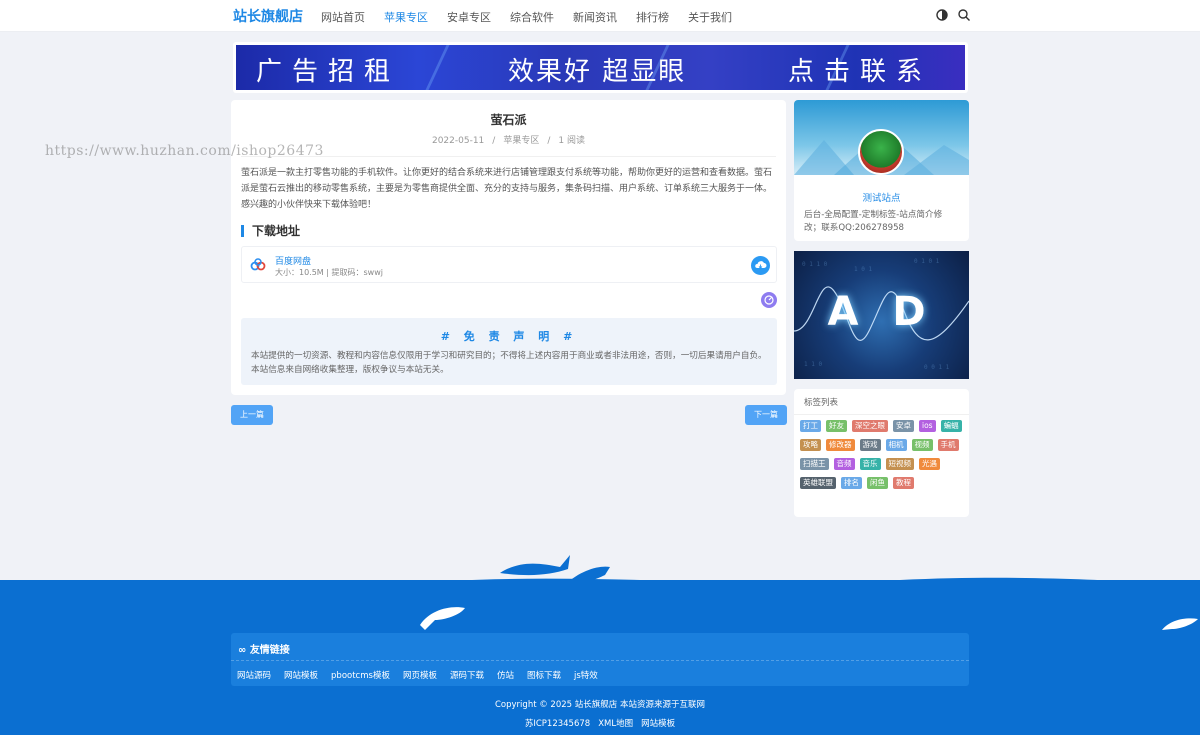 This screenshot has height=735, width=1200. What do you see at coordinates (532, 17) in the screenshot?
I see `nav-item-software: 综合软件` at bounding box center [532, 17].